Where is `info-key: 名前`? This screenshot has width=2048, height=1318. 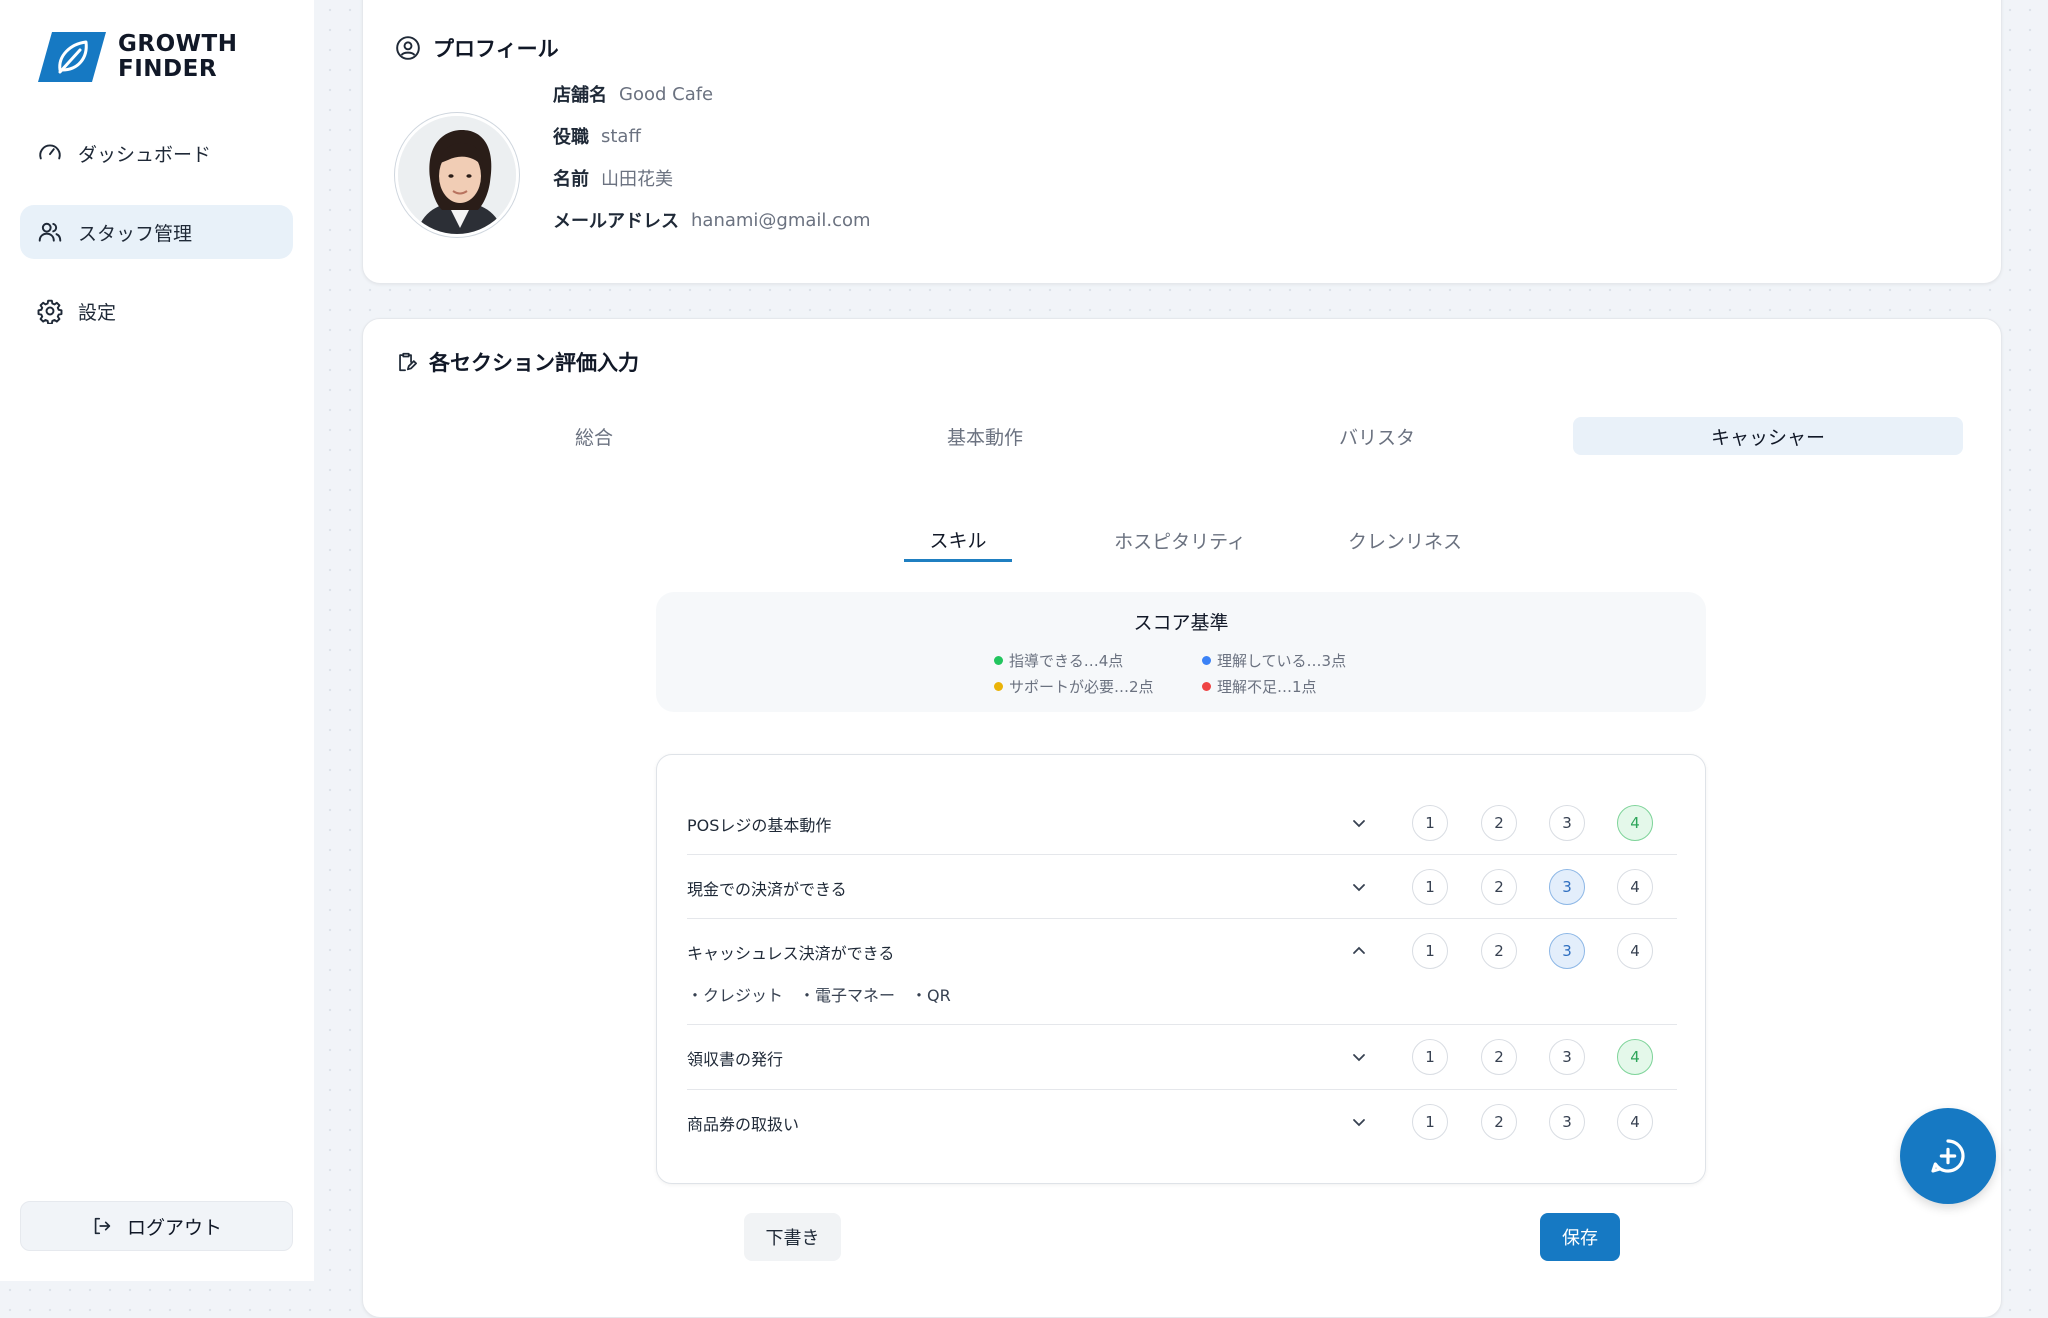 info-key: 名前 is located at coordinates (571, 179).